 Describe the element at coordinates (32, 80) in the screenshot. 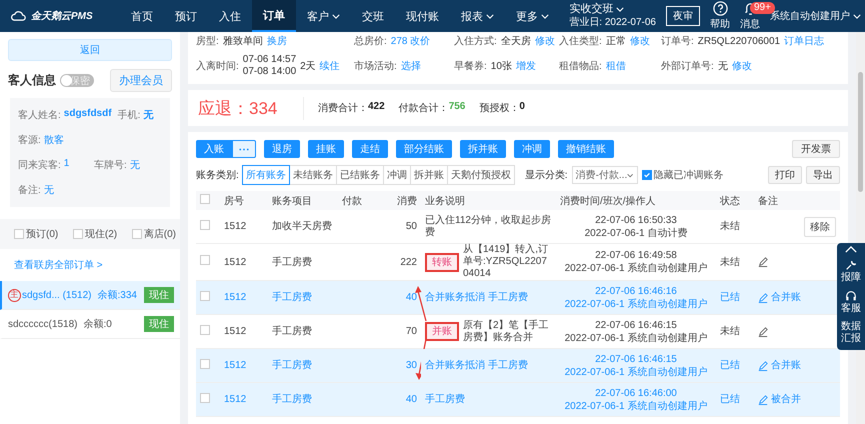

I see `section-title: 客人信息` at that location.